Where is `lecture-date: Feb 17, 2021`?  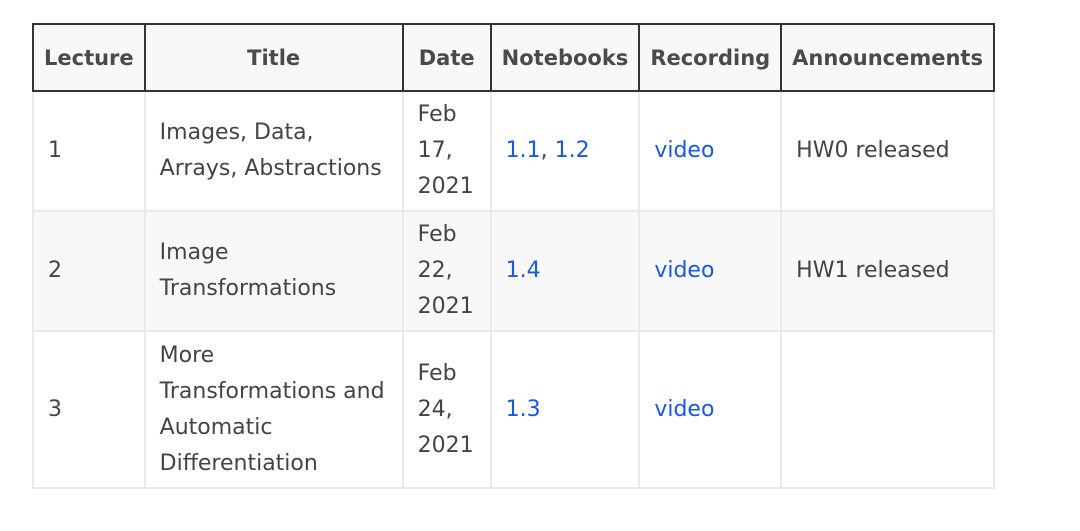 lecture-date: Feb 17, 2021 is located at coordinates (446, 151).